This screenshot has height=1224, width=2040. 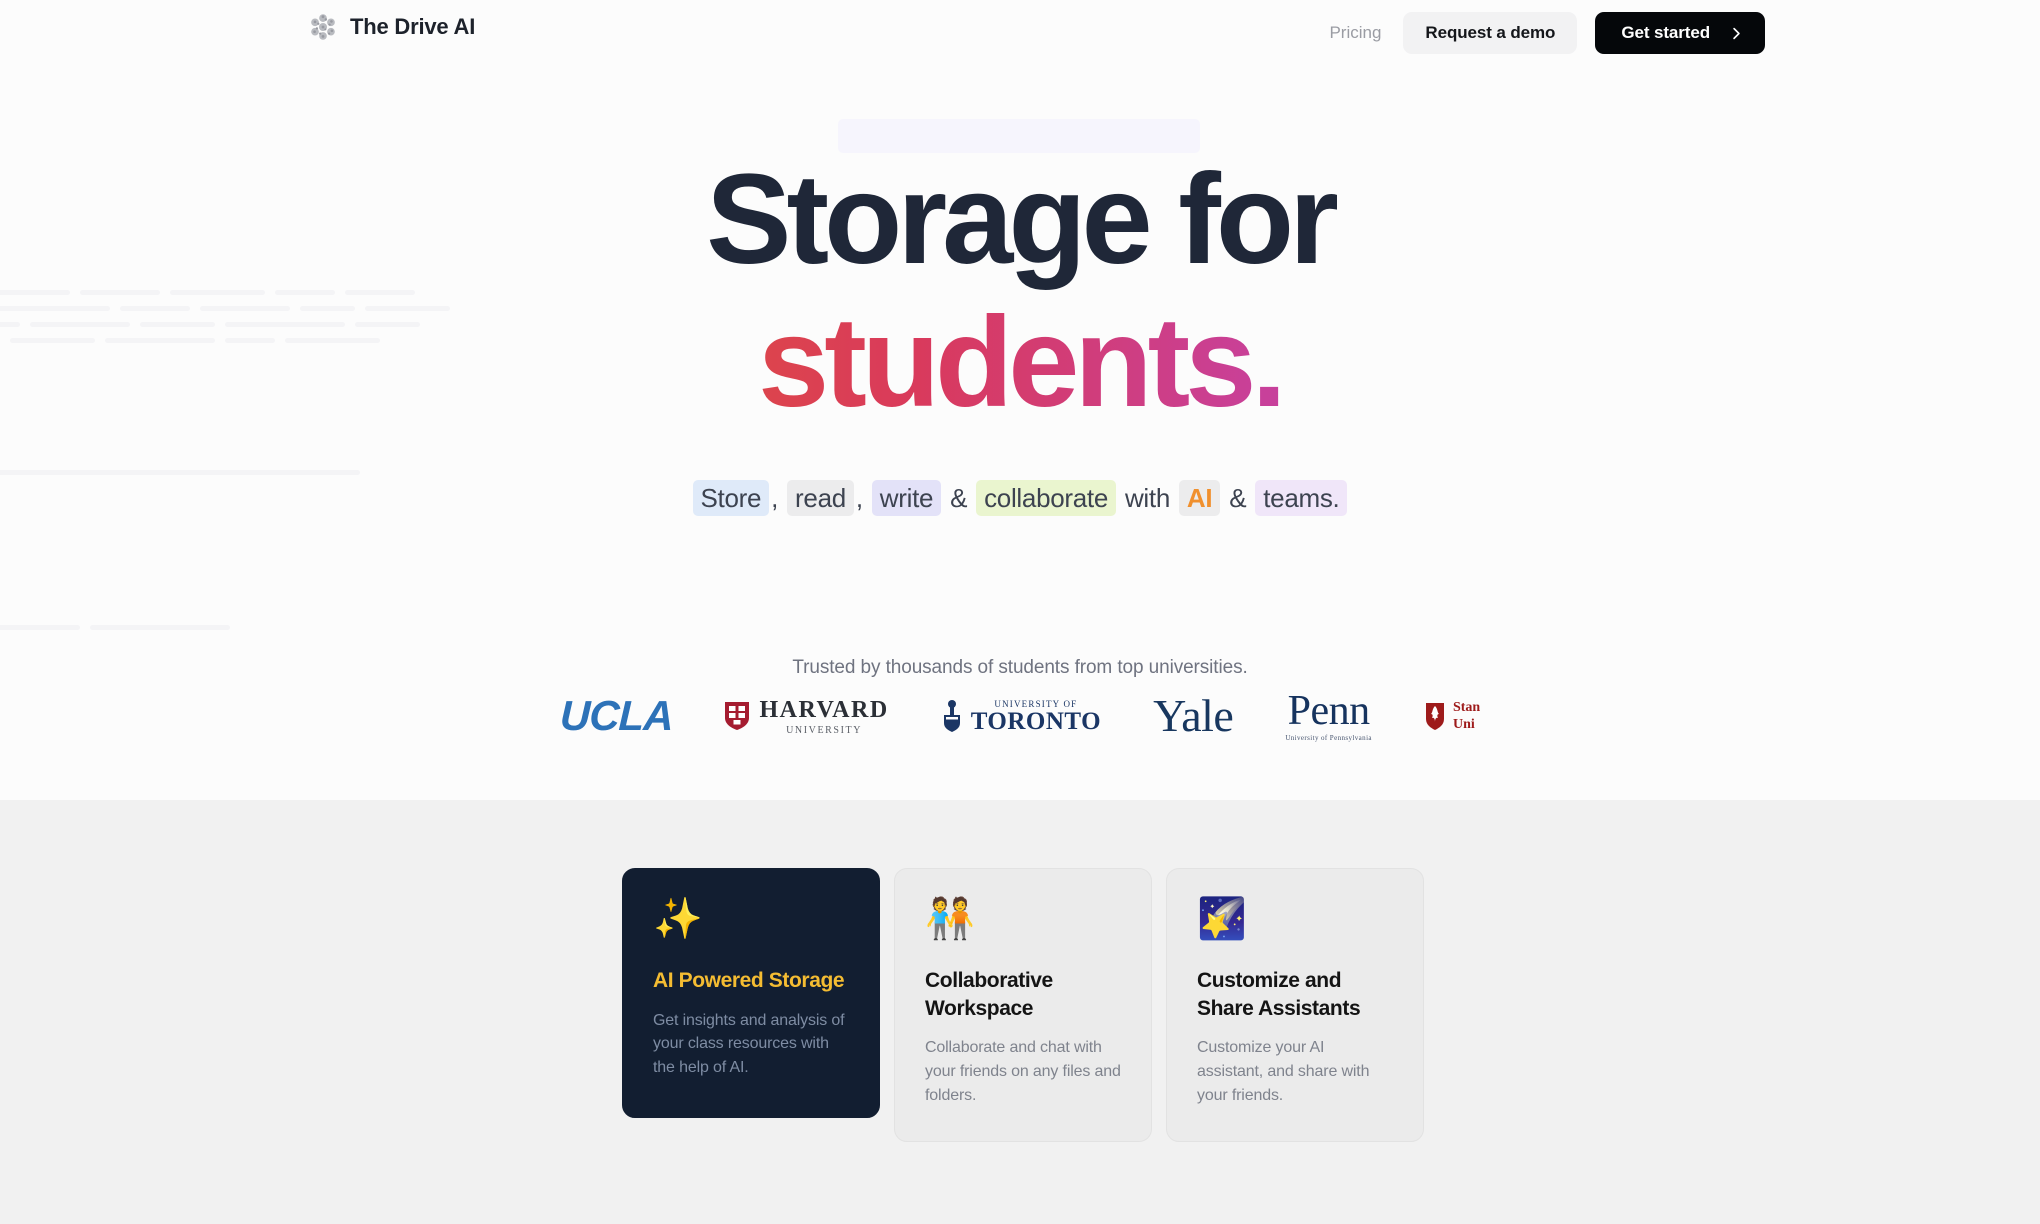 I want to click on hexagon-cluster-logo-icon, so click(x=323, y=27).